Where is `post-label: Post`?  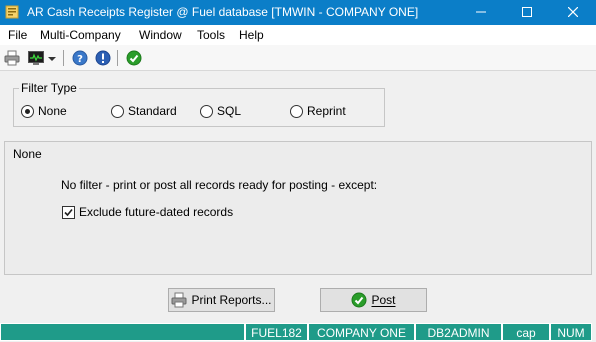 post-label: Post is located at coordinates (383, 300).